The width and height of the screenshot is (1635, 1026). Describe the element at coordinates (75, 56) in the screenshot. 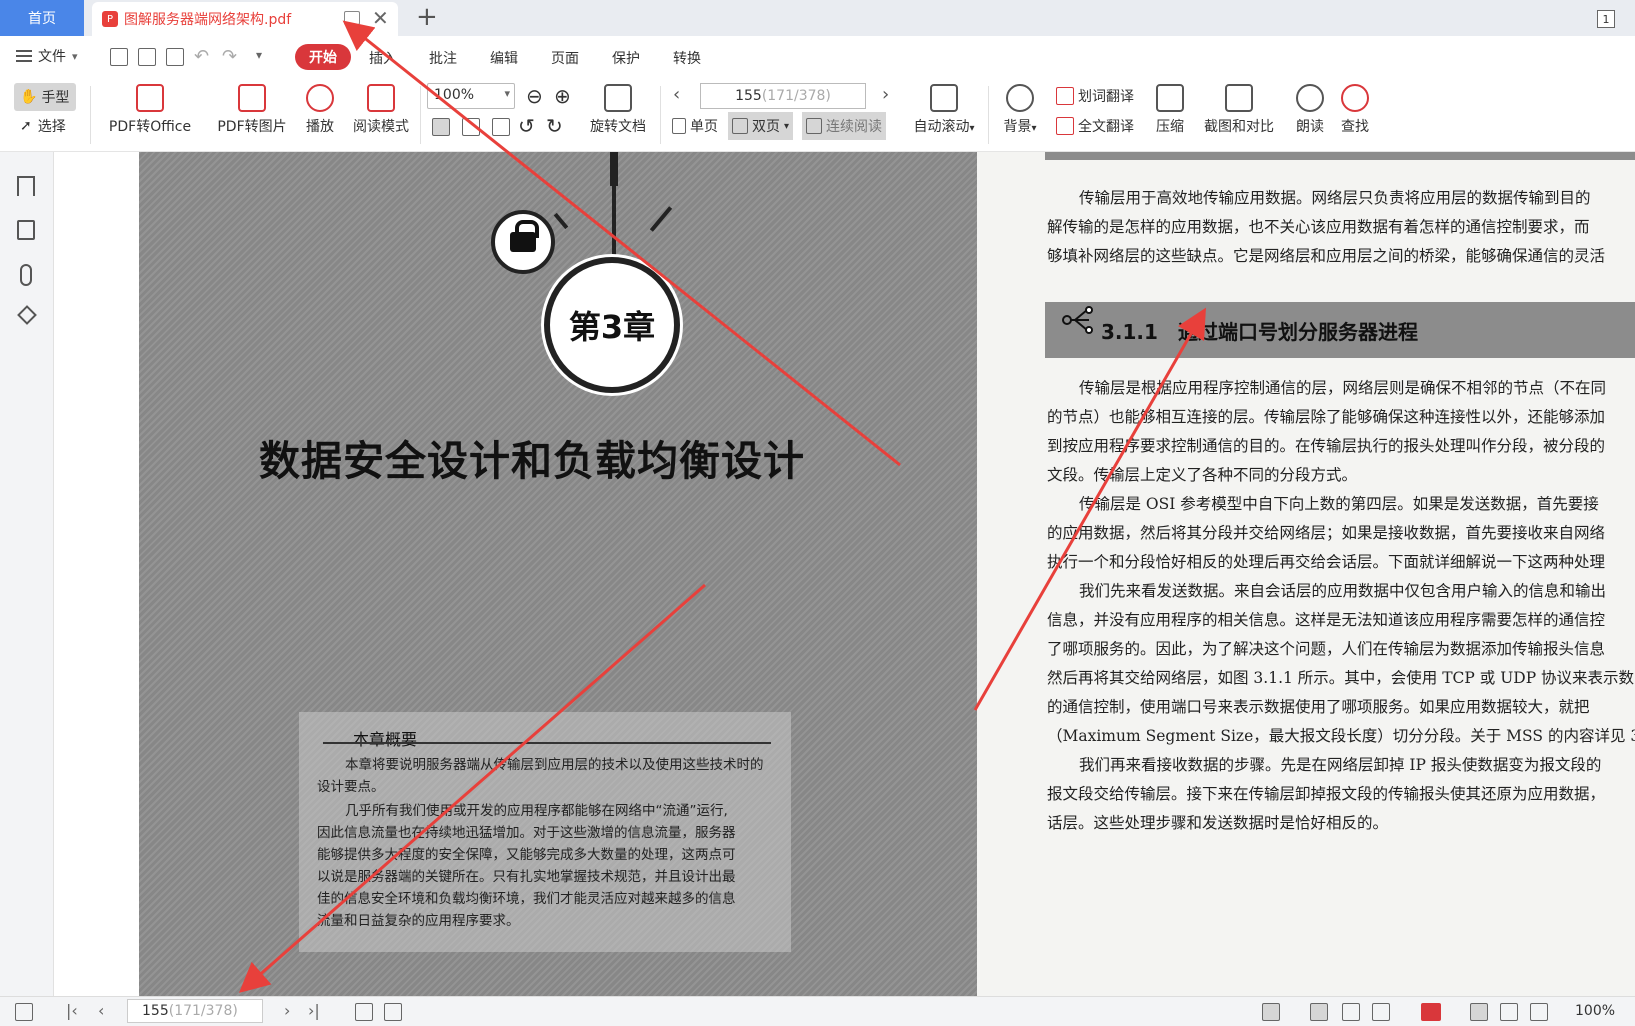

I see `chevron-down-icon: ▾` at that location.